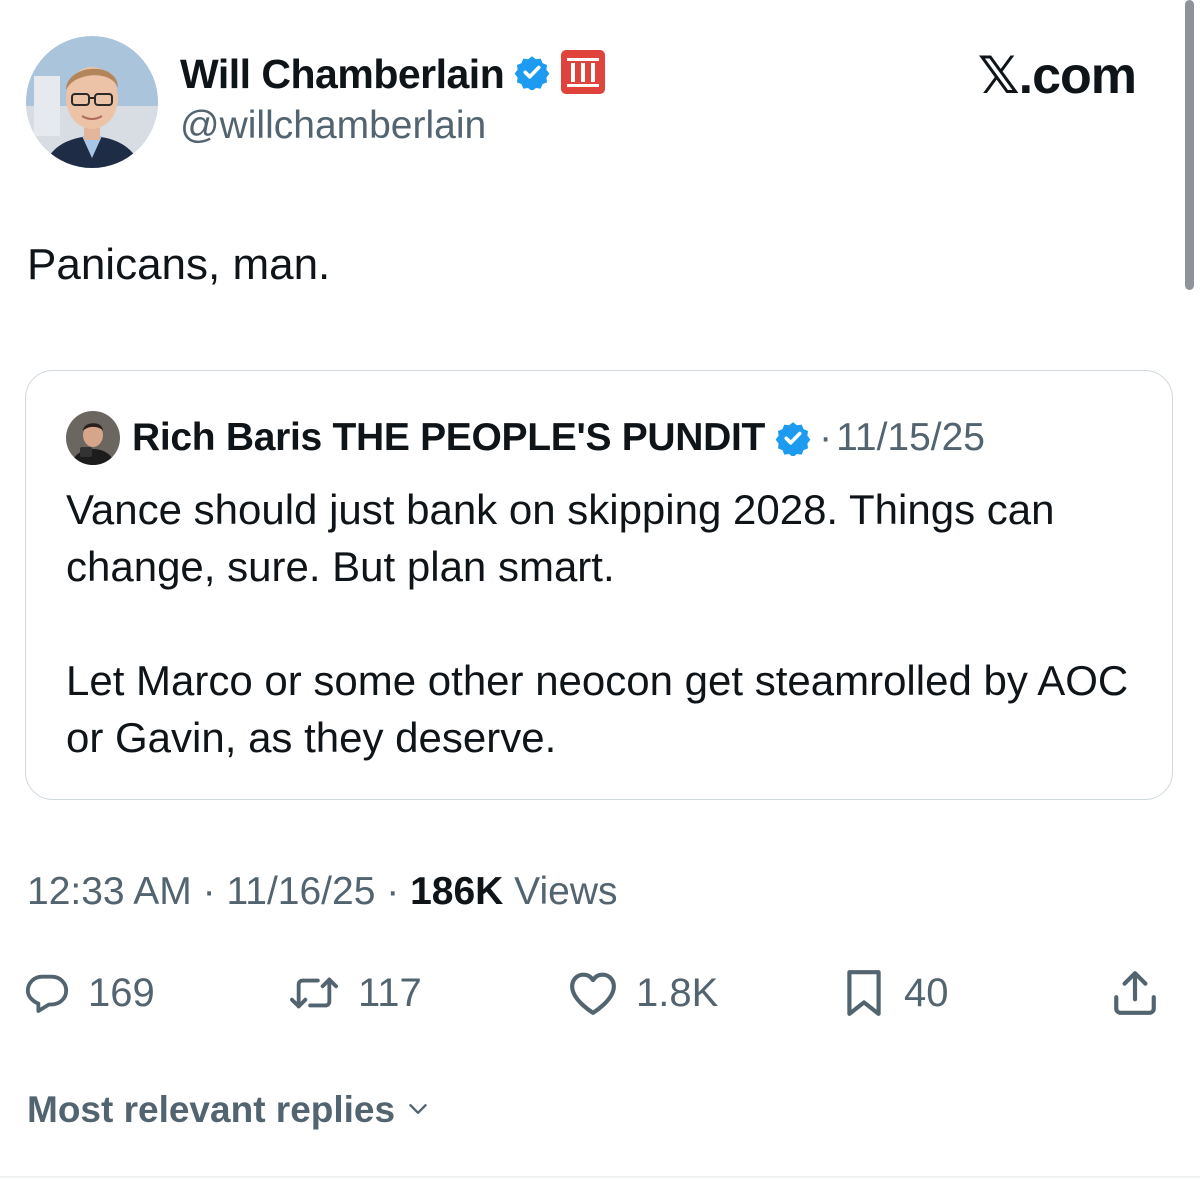 This screenshot has width=1200, height=1180. Describe the element at coordinates (793, 438) in the screenshot. I see `quote-verified-badge-icon` at that location.